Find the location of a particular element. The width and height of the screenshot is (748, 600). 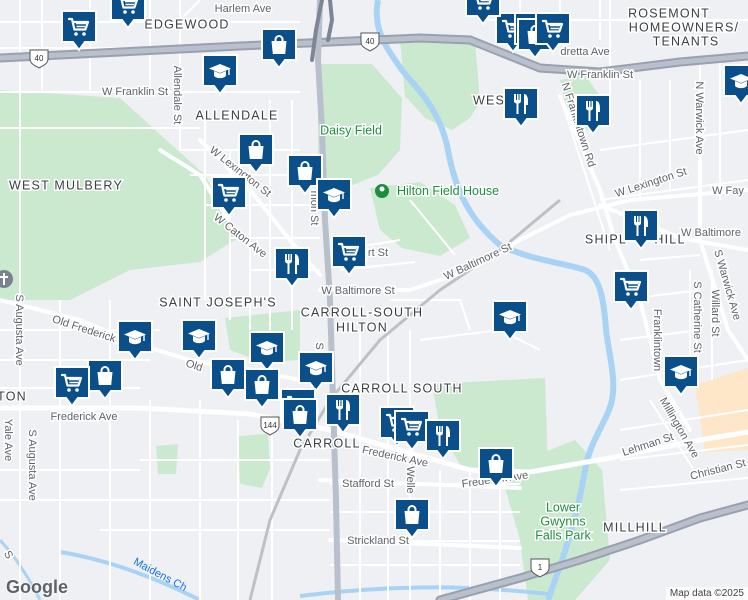

neighborhood-label: TENANTS is located at coordinates (686, 41).